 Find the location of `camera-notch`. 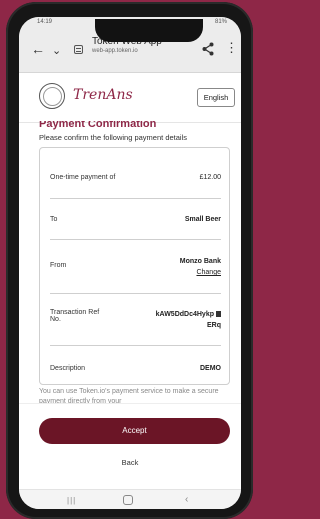

camera-notch is located at coordinates (149, 30).